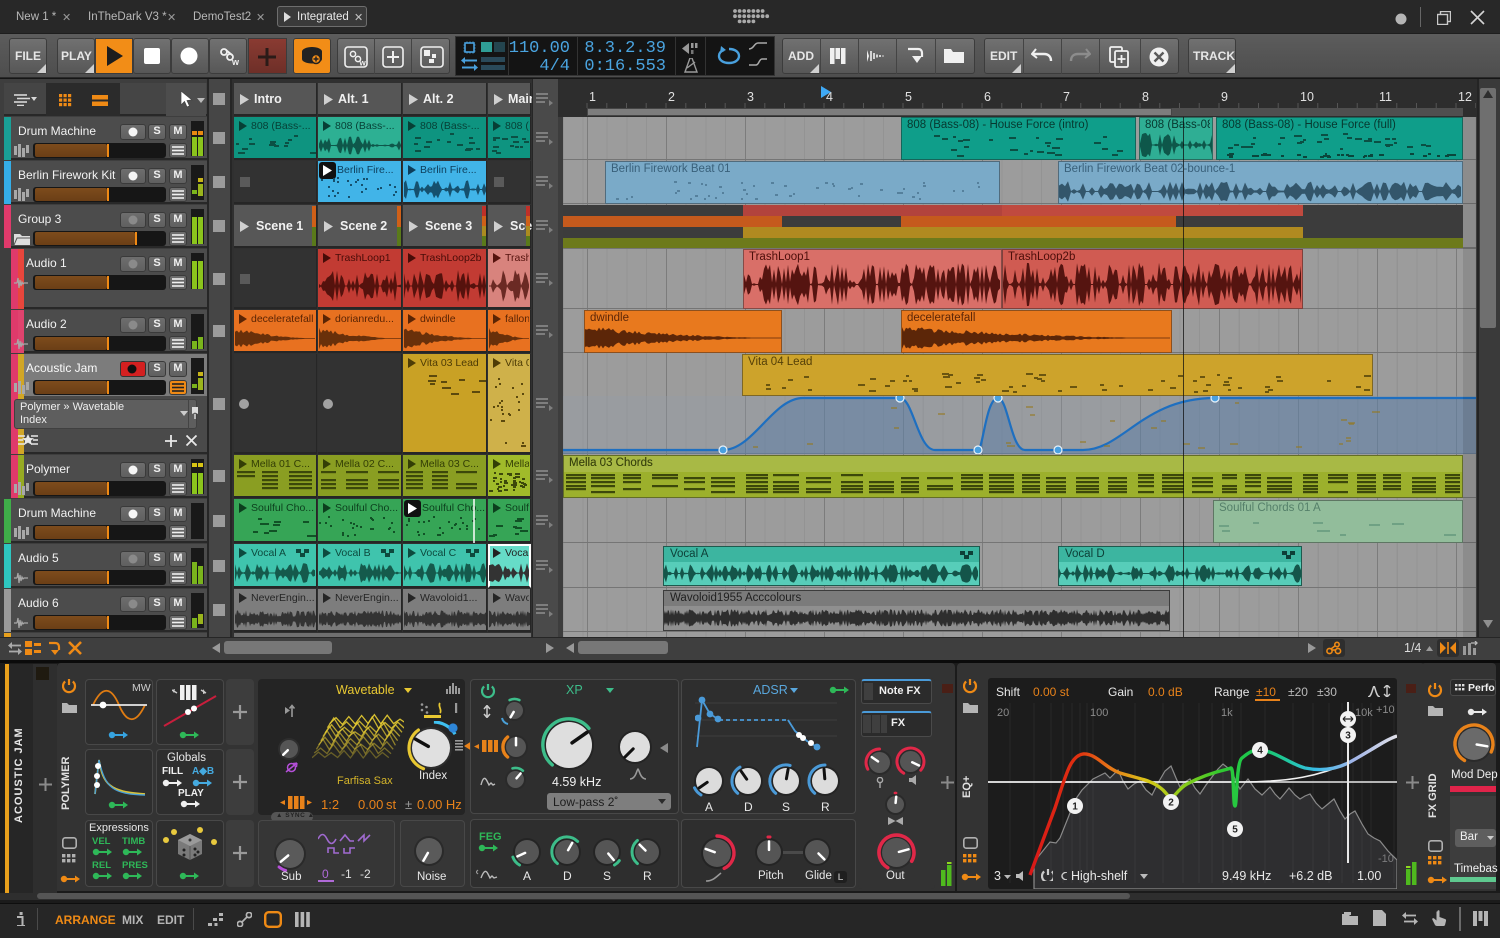 Image resolution: width=1500 pixels, height=938 pixels. Describe the element at coordinates (1348, 736) in the screenshot. I see `svg-text: 3` at that location.